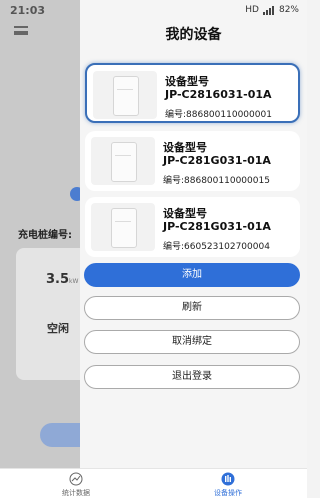 The image size is (320, 498). Describe the element at coordinates (228, 479) in the screenshot. I see `device-ops-icon` at that location.